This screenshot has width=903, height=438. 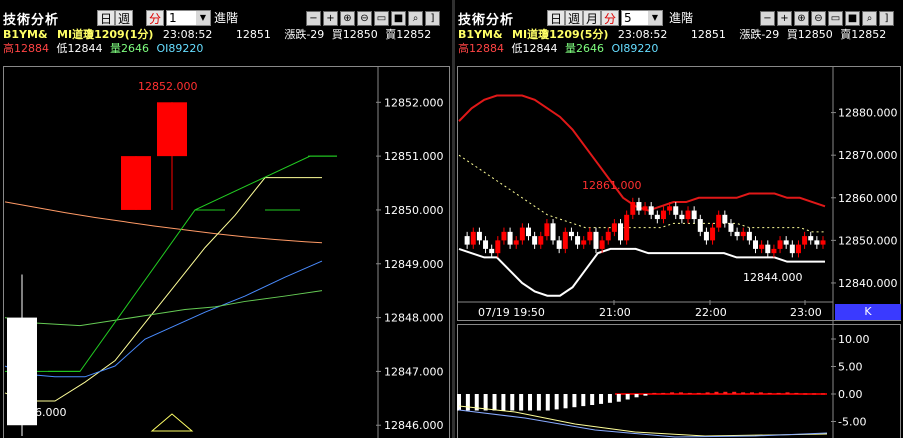 What do you see at coordinates (414, 318) in the screenshot?
I see `y-tick-label: 12848.000` at bounding box center [414, 318].